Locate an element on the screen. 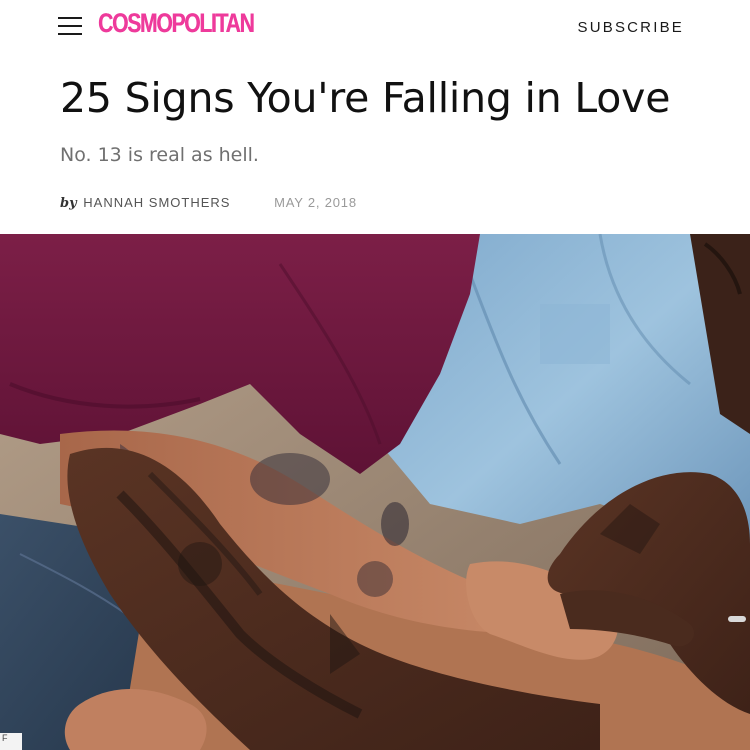 This screenshot has width=750, height=750. site-logo: COSMOPOLITAN is located at coordinates (176, 23).